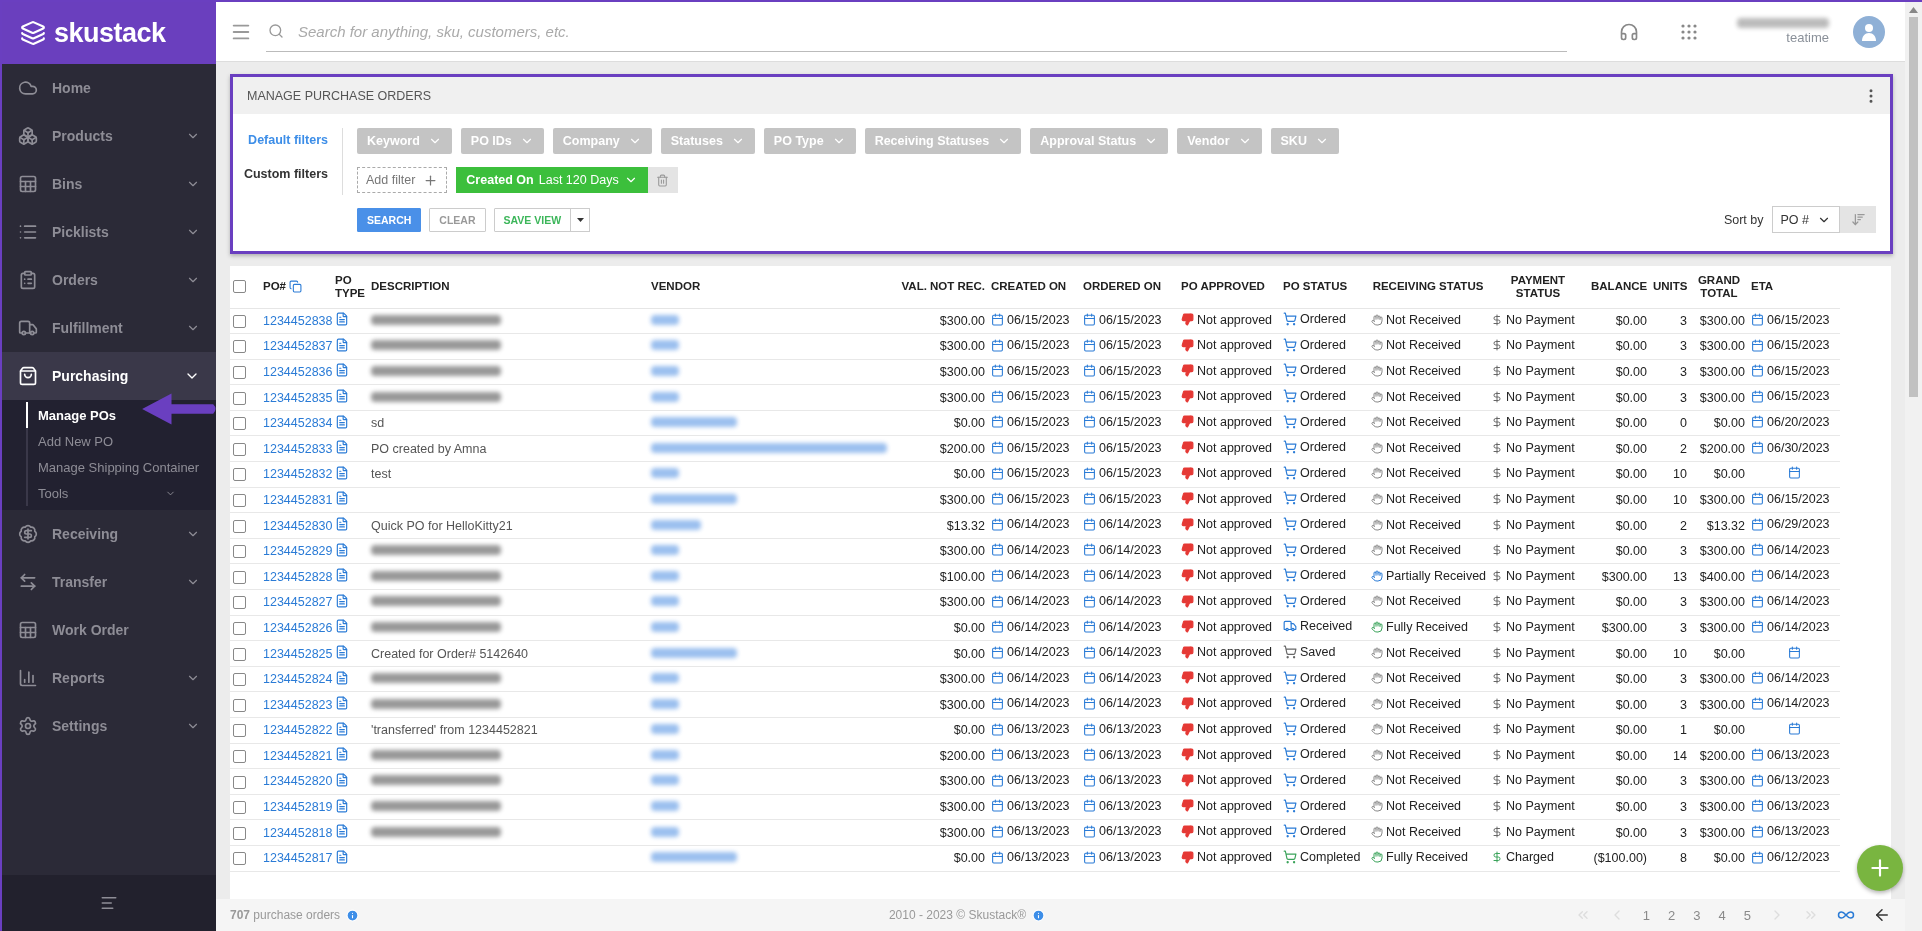 The height and width of the screenshot is (931, 1922). Describe the element at coordinates (298, 679) in the screenshot. I see `po-number-link: 1234452824` at that location.